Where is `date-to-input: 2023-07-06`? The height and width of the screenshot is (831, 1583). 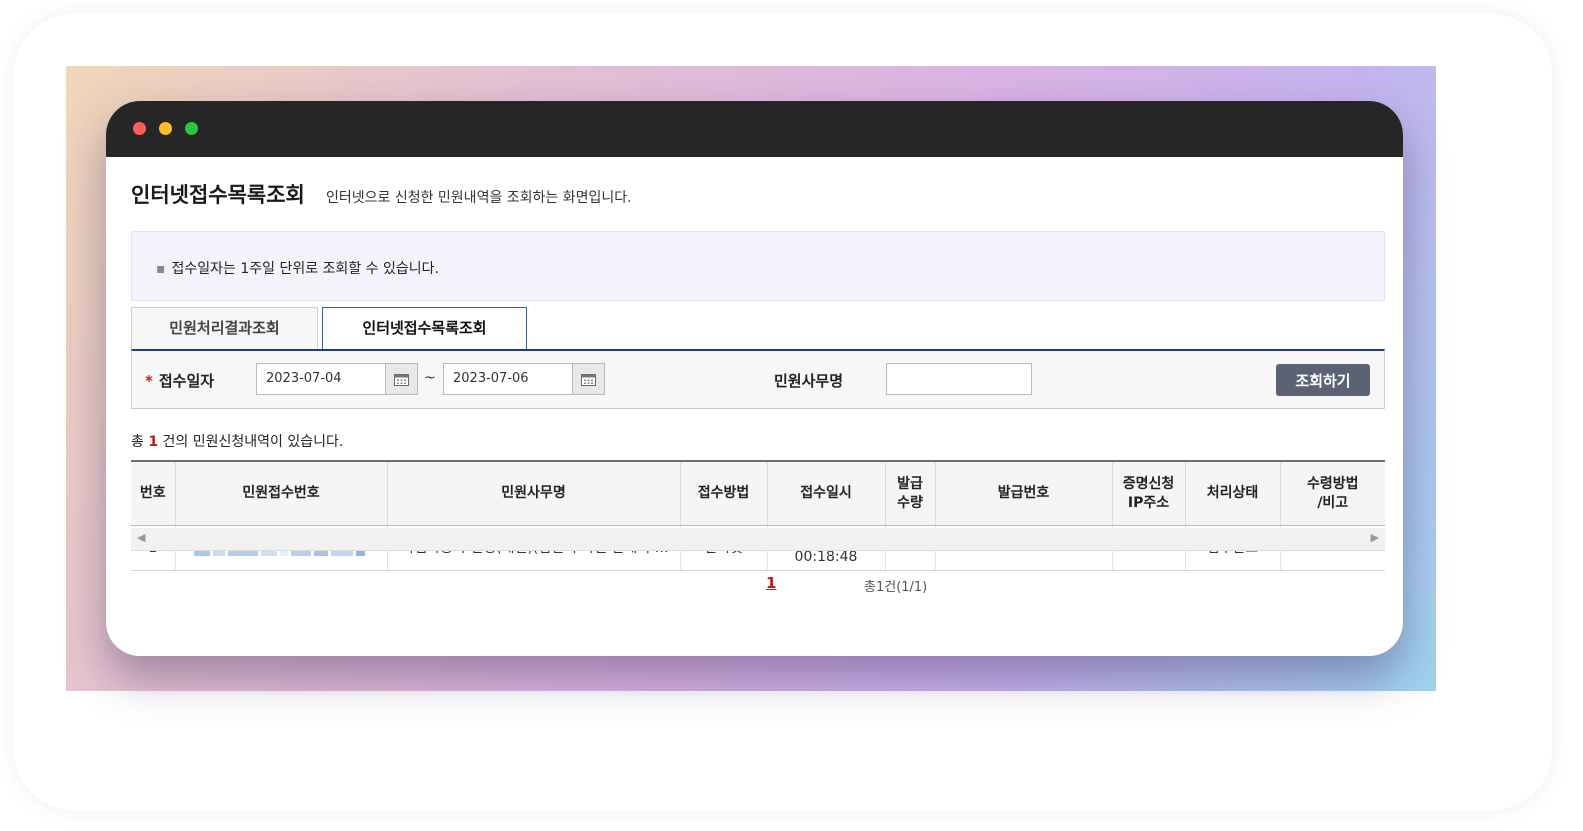 date-to-input: 2023-07-06 is located at coordinates (508, 379).